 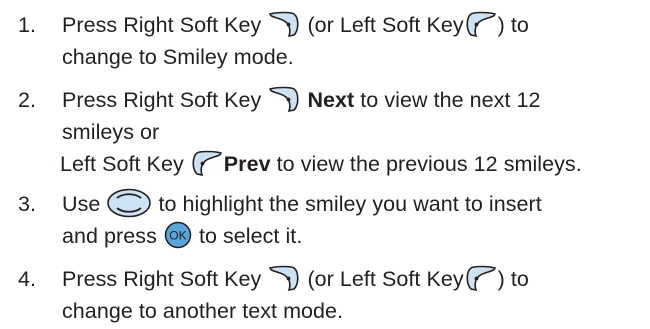 I want to click on svg-text: OK, so click(x=177, y=236).